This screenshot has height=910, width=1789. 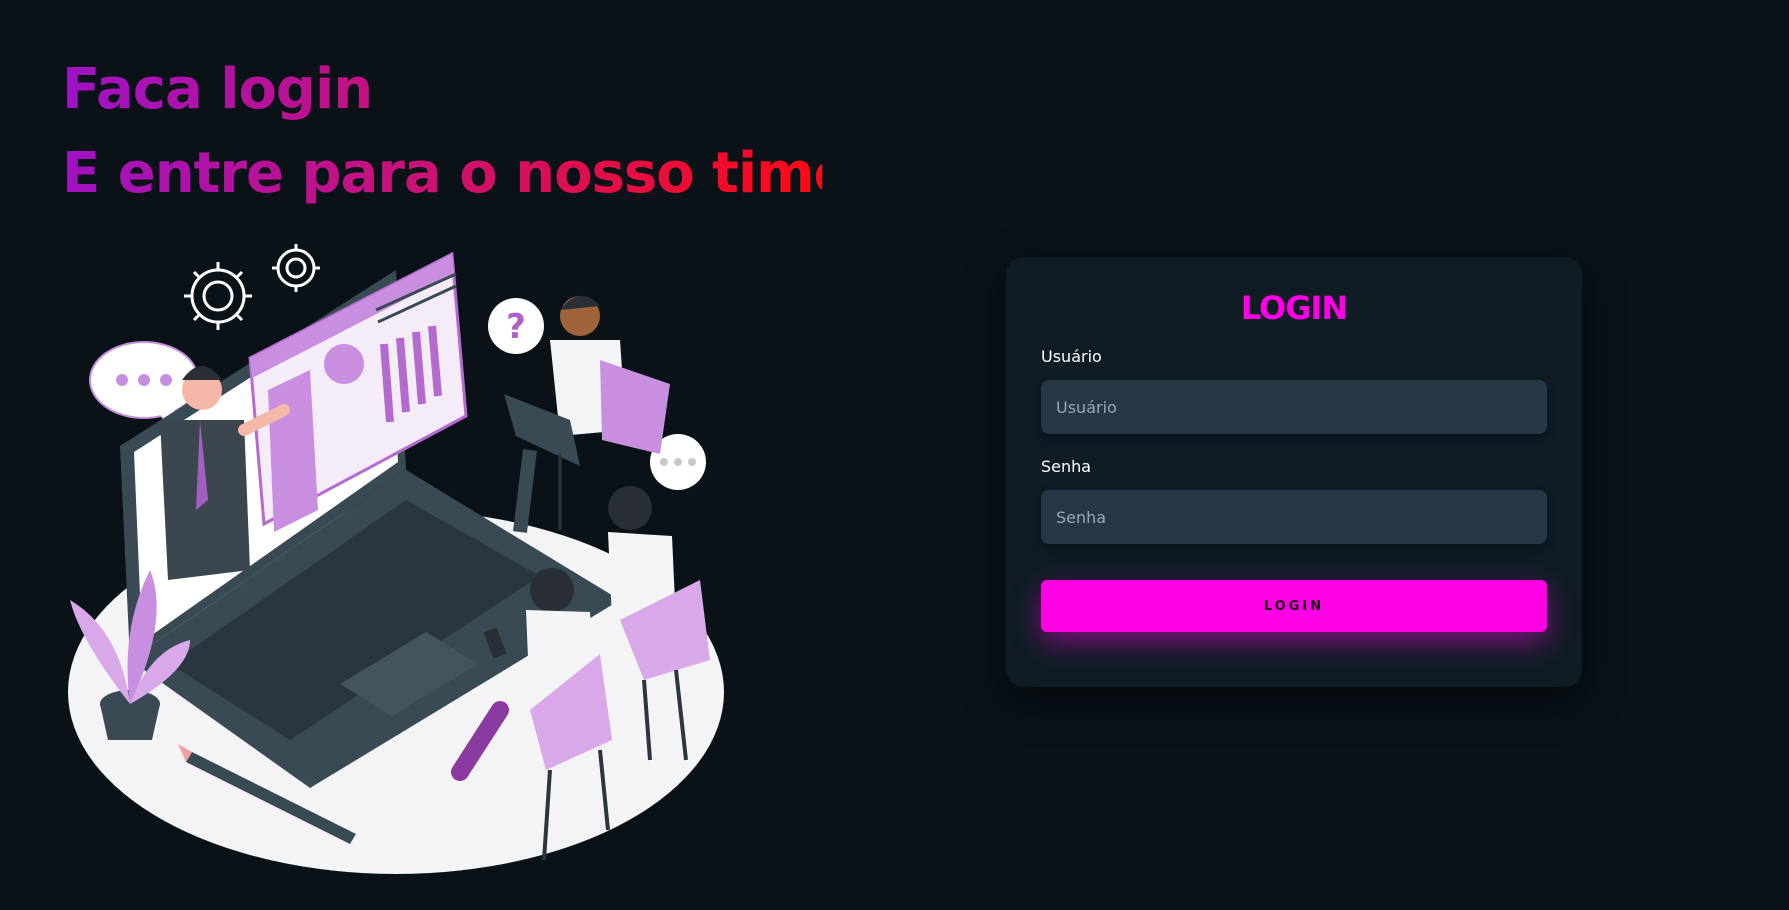 I want to click on page-heading: Faca login E entre para o nosso time., so click(x=467, y=132).